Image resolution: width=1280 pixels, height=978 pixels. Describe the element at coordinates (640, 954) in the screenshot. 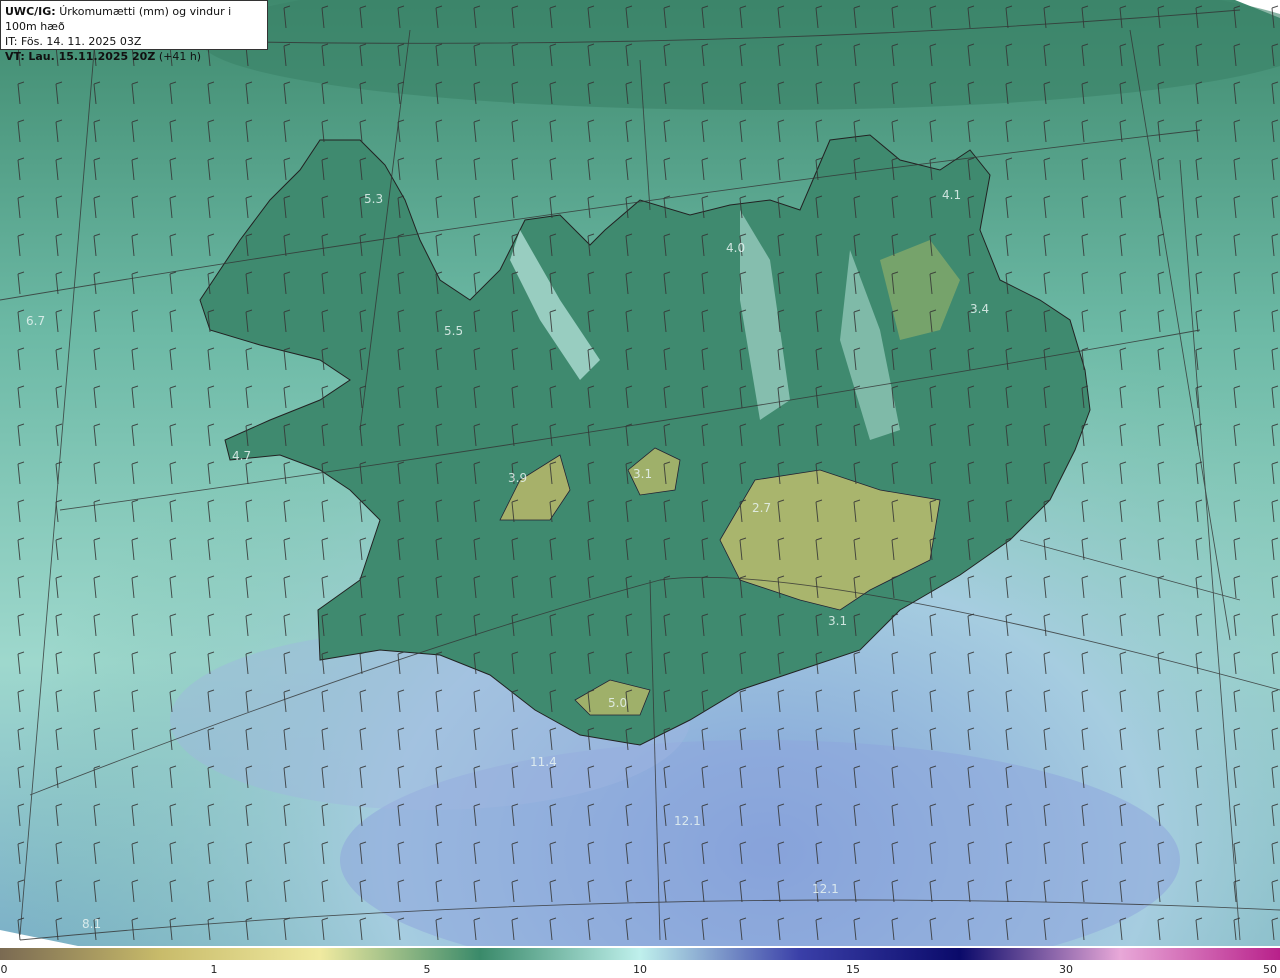

I see `colorbar-gradient` at that location.